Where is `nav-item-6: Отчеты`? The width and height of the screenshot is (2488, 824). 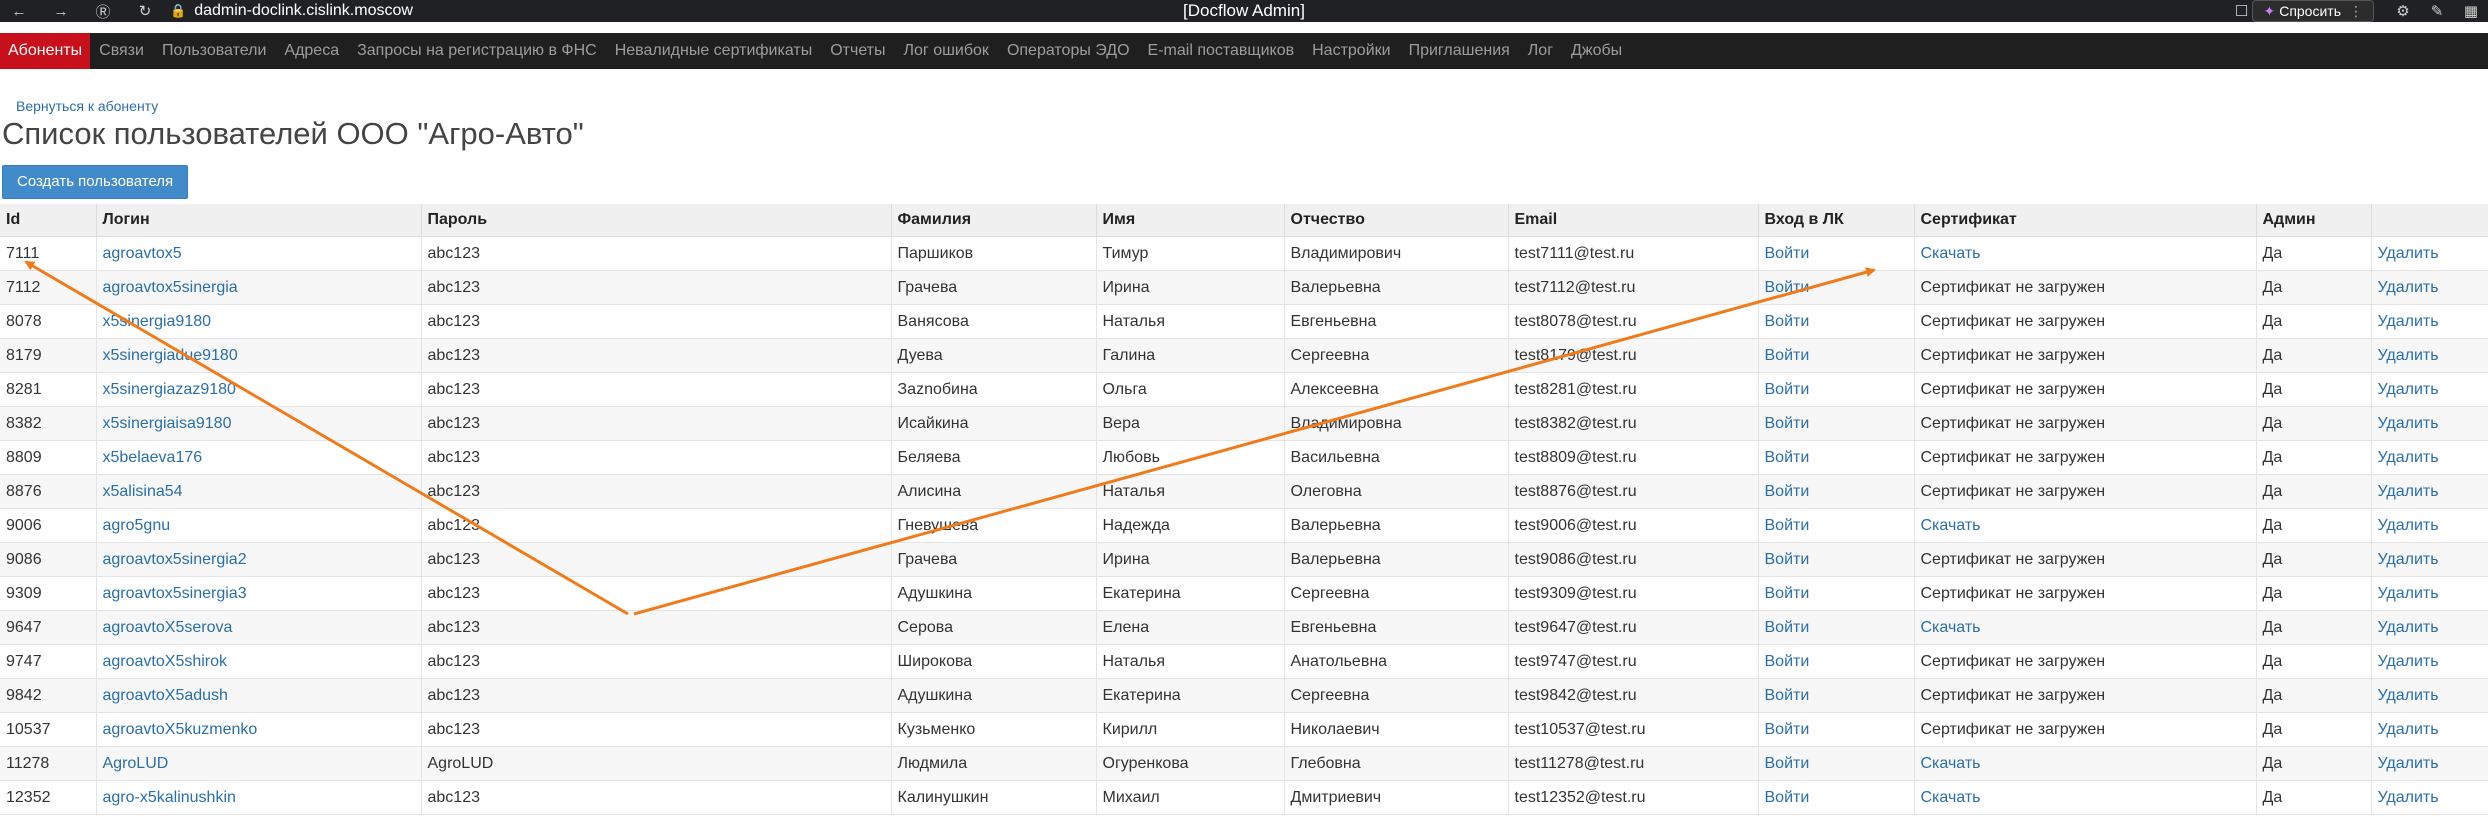
nav-item-6: Отчеты is located at coordinates (857, 51).